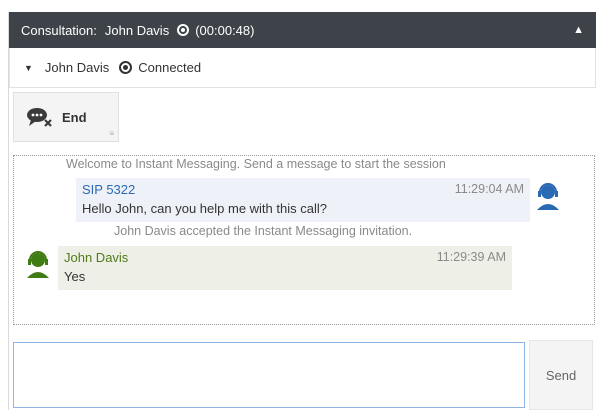  Describe the element at coordinates (109, 189) in the screenshot. I see `message-sender: SIP 5322` at that location.